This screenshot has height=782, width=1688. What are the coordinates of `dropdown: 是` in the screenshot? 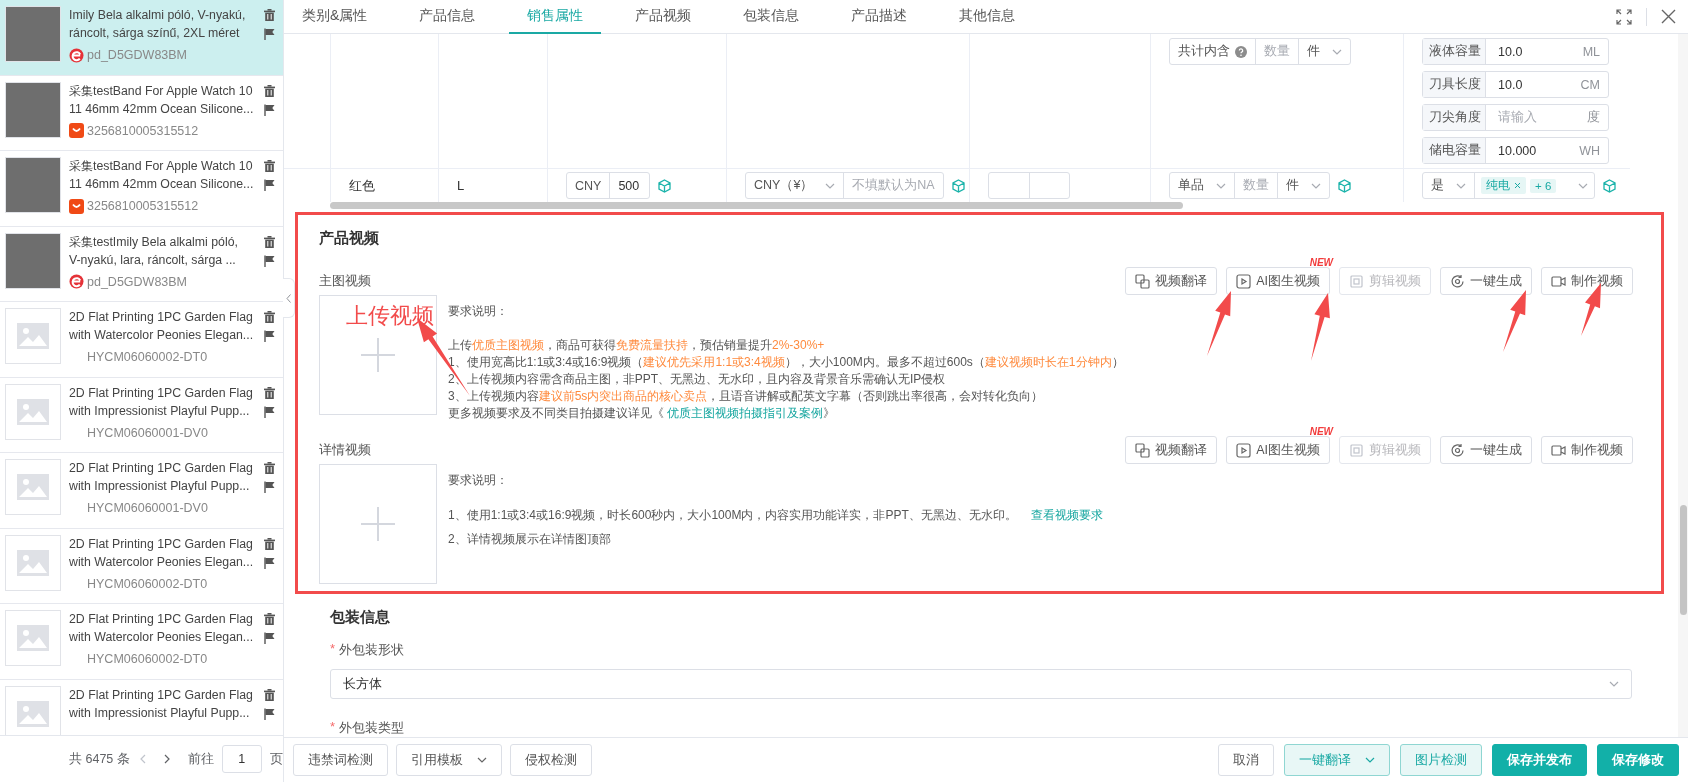 It's located at (1448, 185).